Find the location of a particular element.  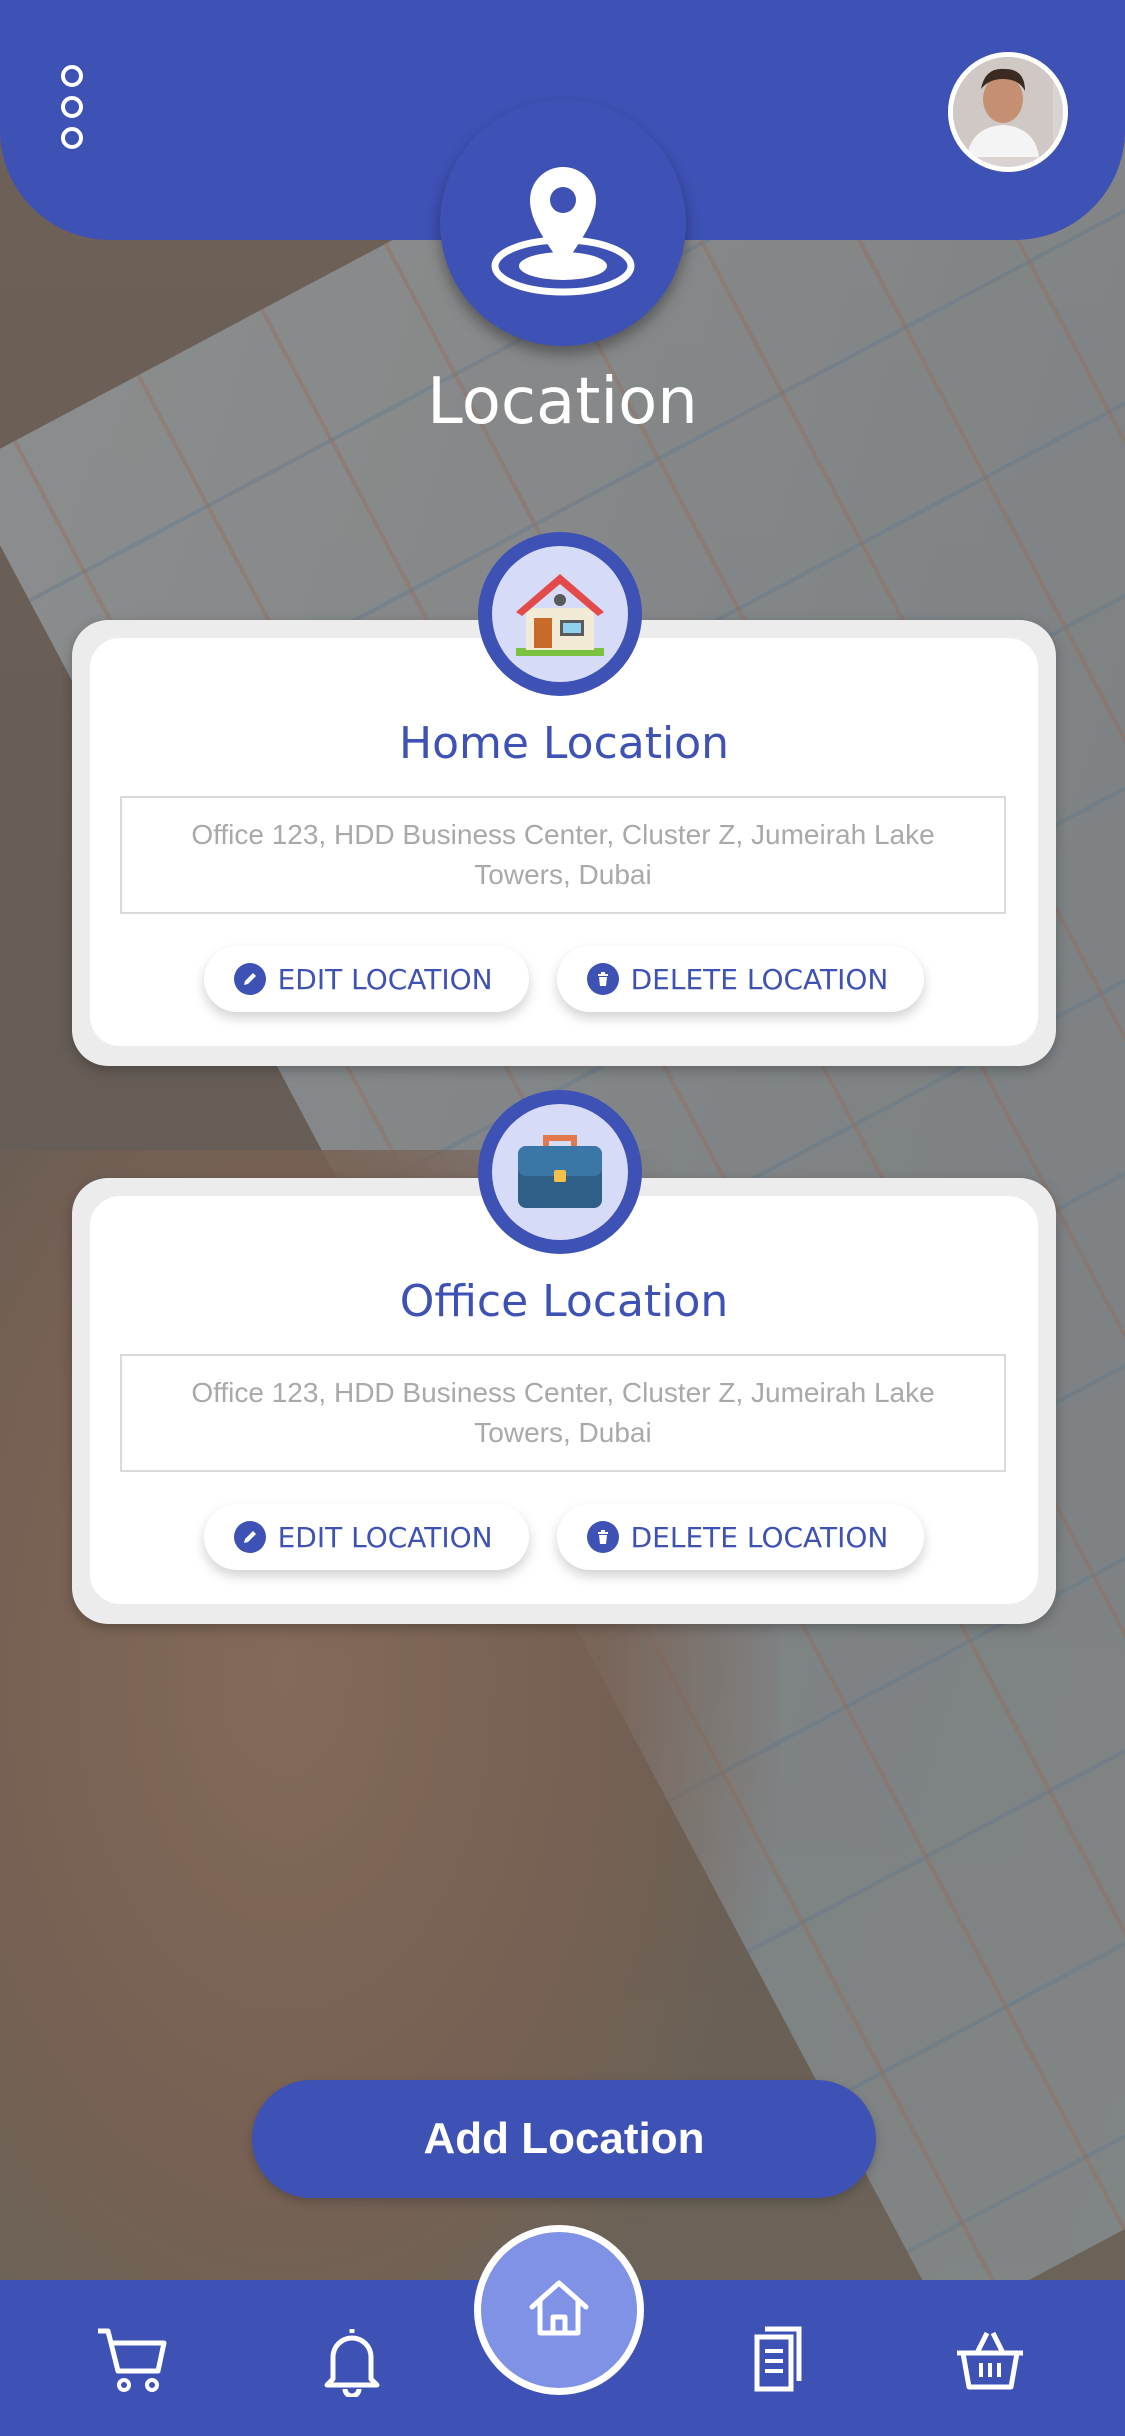

cart-icon is located at coordinates (132, 2360).